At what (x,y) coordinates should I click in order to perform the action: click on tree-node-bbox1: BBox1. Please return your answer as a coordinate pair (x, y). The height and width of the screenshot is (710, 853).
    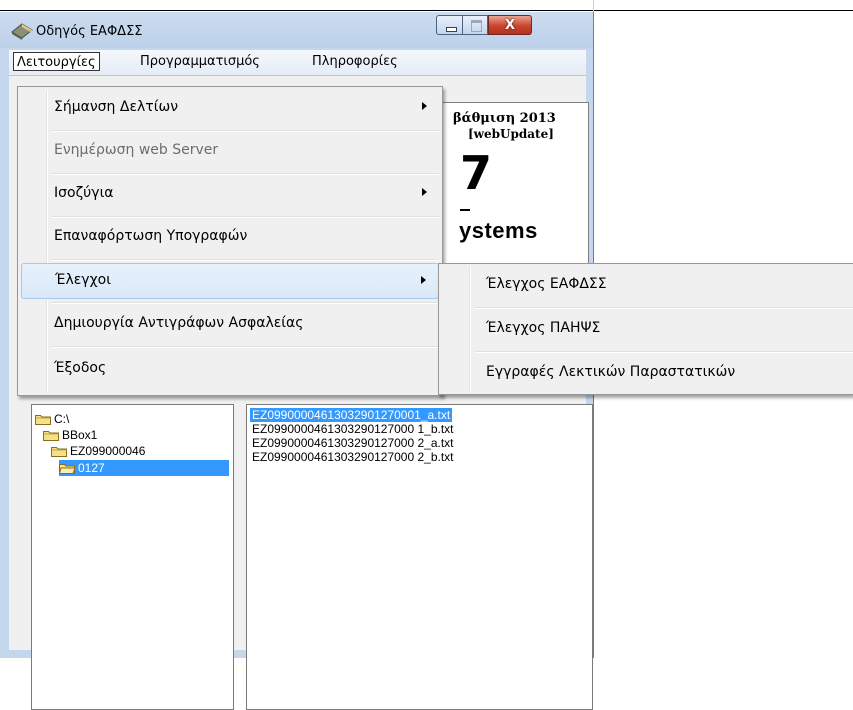
    Looking at the image, I should click on (71, 435).